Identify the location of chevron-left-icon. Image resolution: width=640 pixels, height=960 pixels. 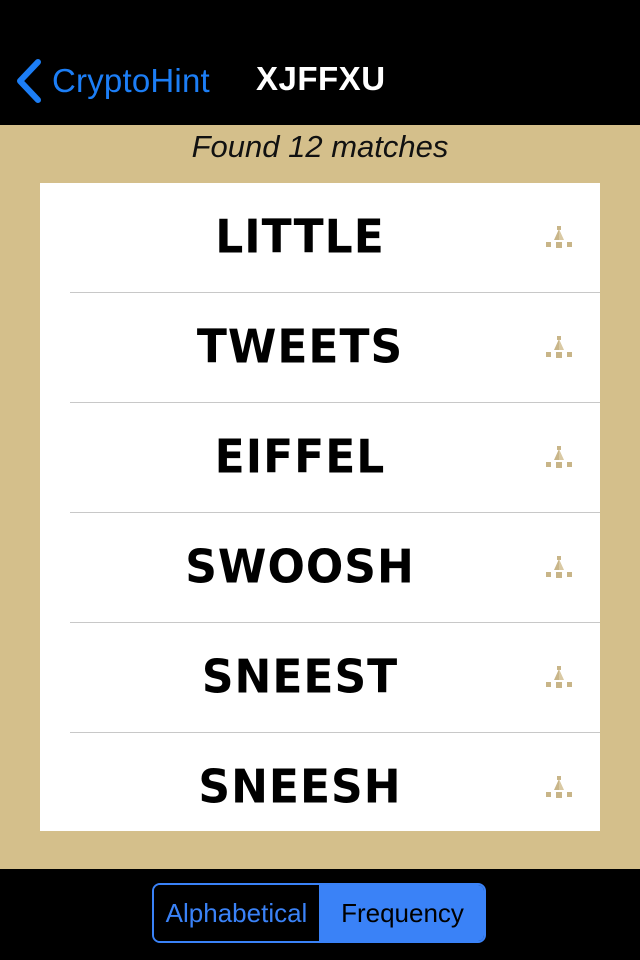
(29, 81).